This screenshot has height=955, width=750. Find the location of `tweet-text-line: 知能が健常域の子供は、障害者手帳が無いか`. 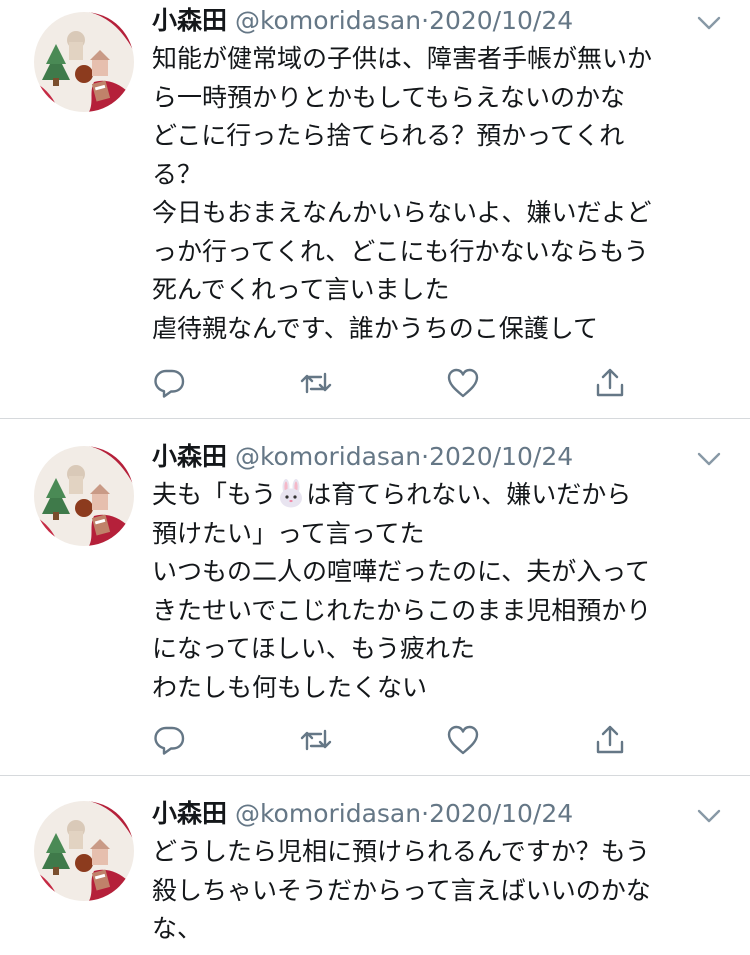

tweet-text-line: 知能が健常域の子供は、障害者手帳が無いか is located at coordinates (402, 58).